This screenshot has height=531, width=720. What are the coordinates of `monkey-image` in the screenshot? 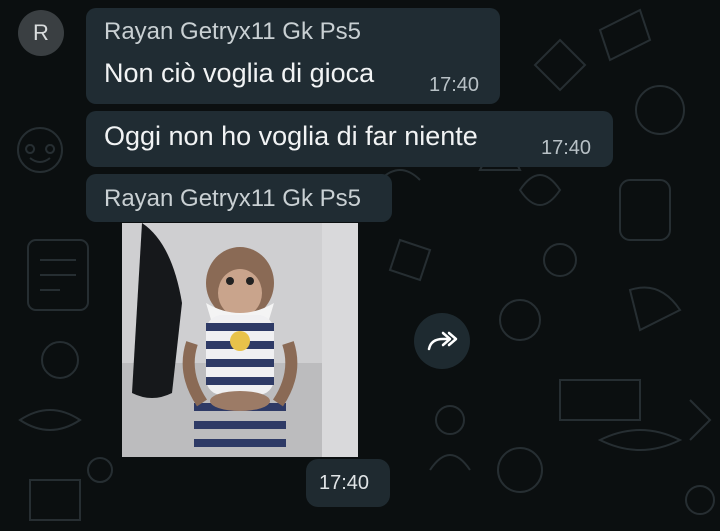 It's located at (240, 340).